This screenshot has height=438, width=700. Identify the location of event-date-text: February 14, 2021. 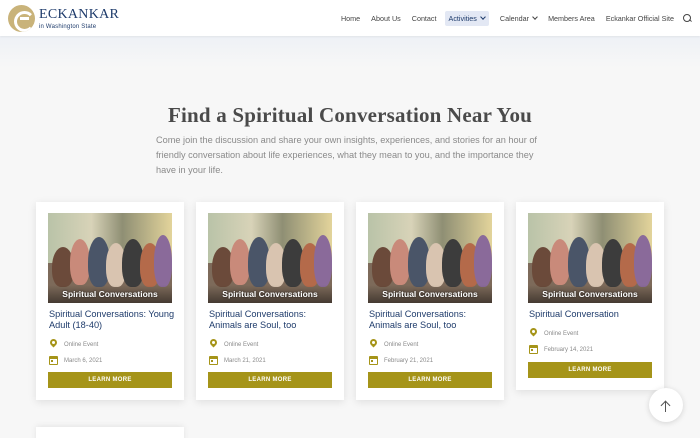
(569, 349).